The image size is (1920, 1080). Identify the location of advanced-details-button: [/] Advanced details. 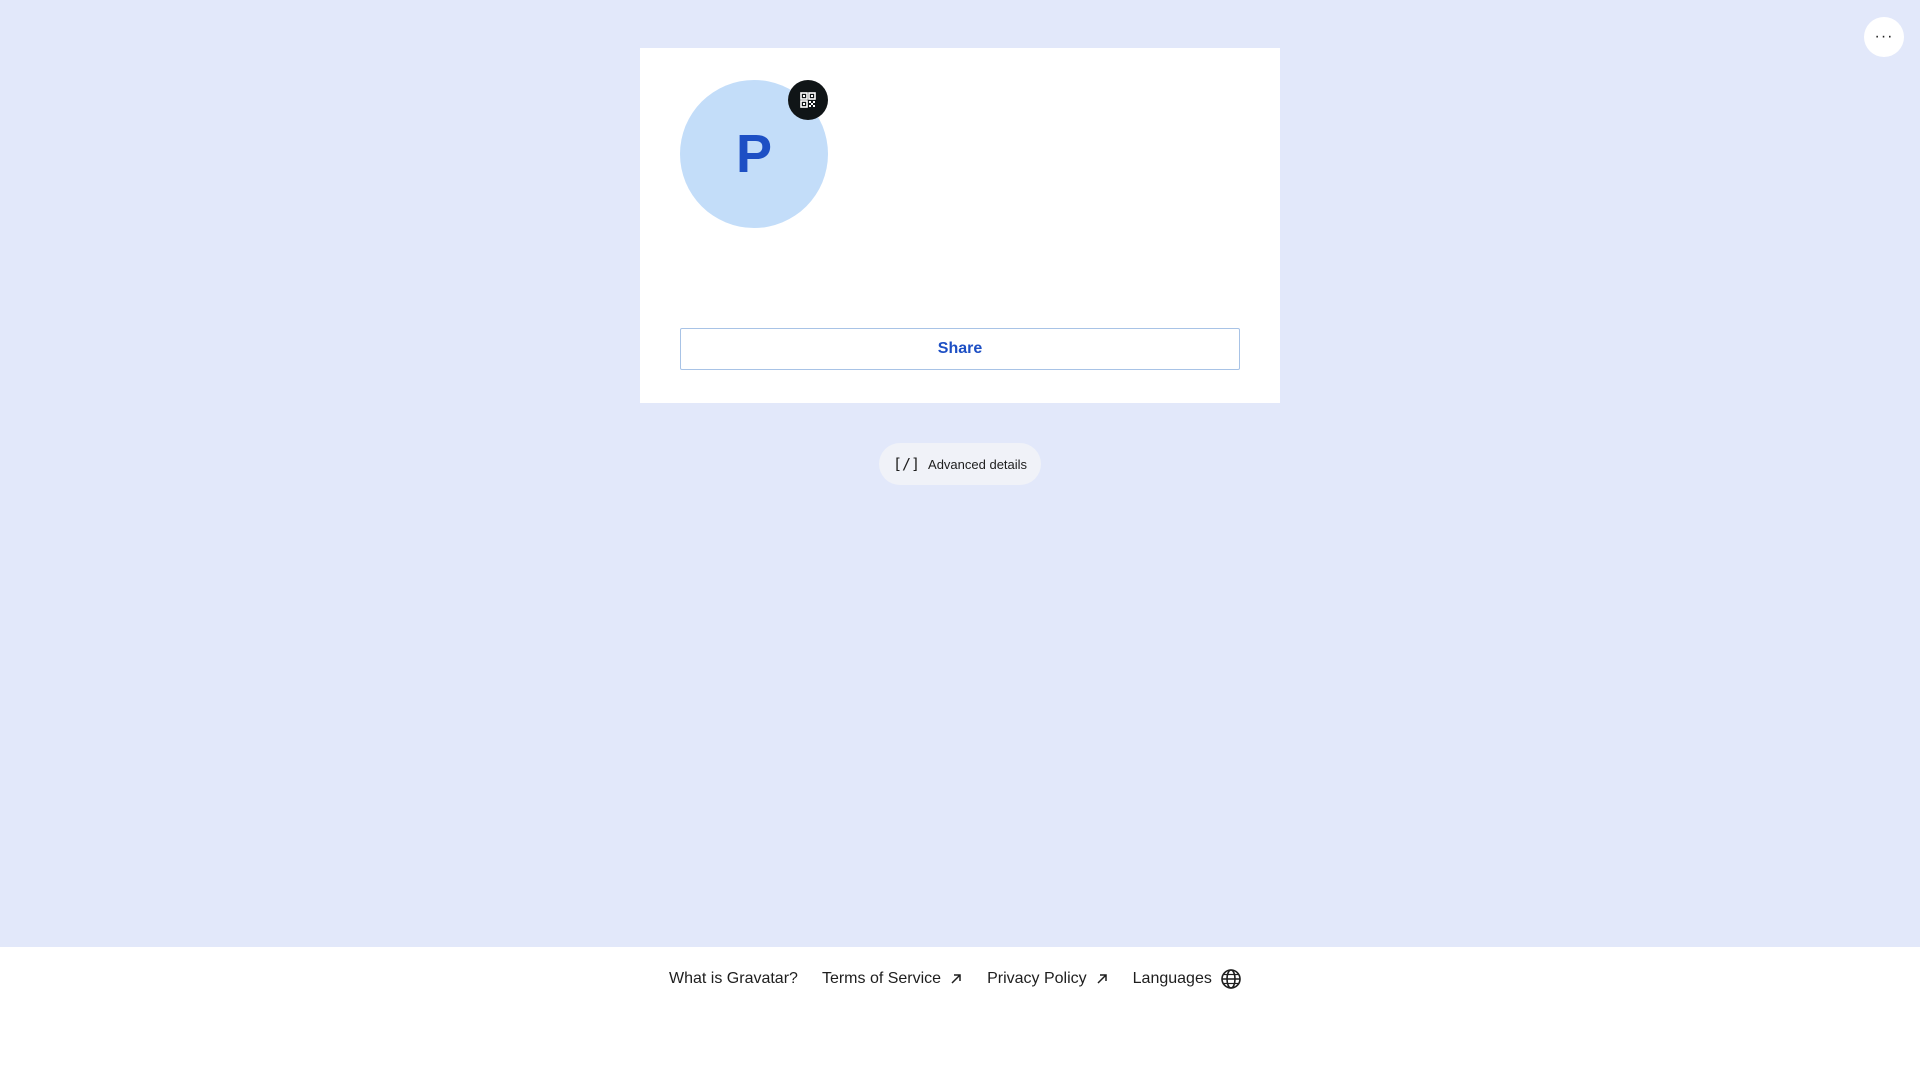
(960, 464).